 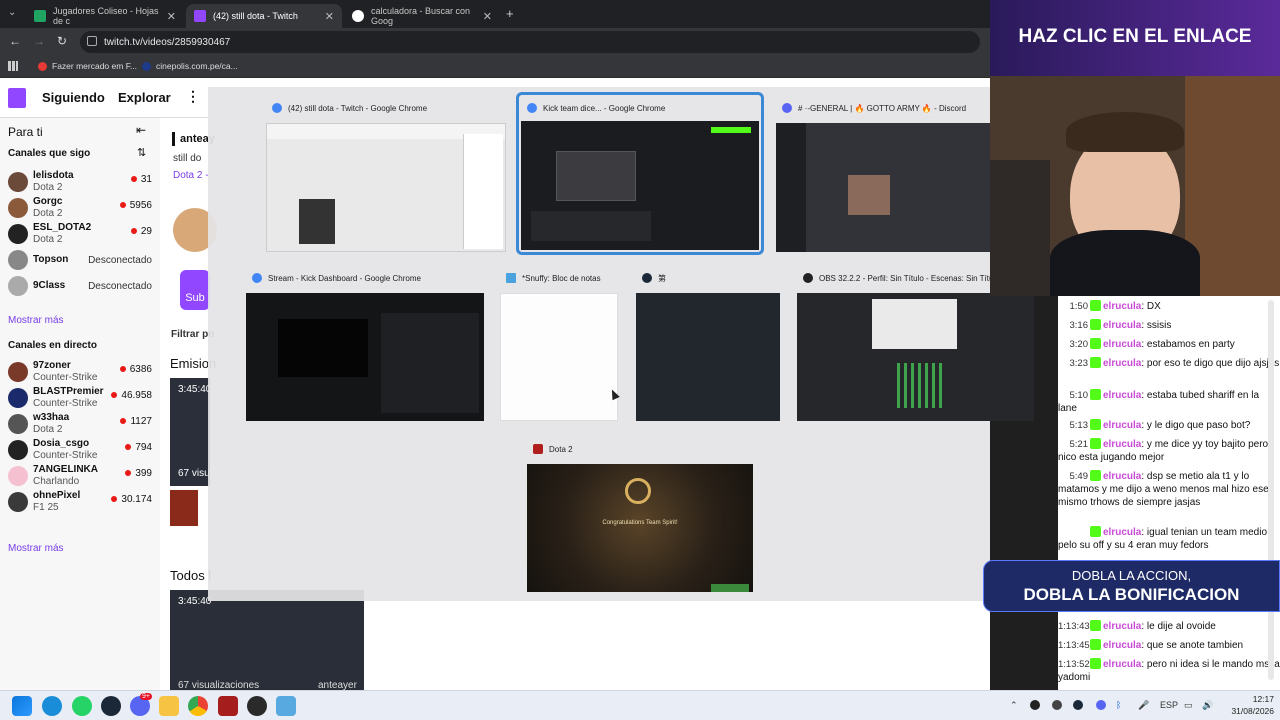 I want to click on new-tab-icon: +, so click(x=510, y=13).